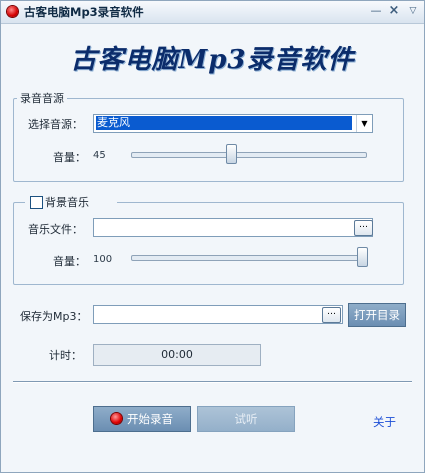  What do you see at coordinates (249, 258) in the screenshot?
I see `music-volume-track` at bounding box center [249, 258].